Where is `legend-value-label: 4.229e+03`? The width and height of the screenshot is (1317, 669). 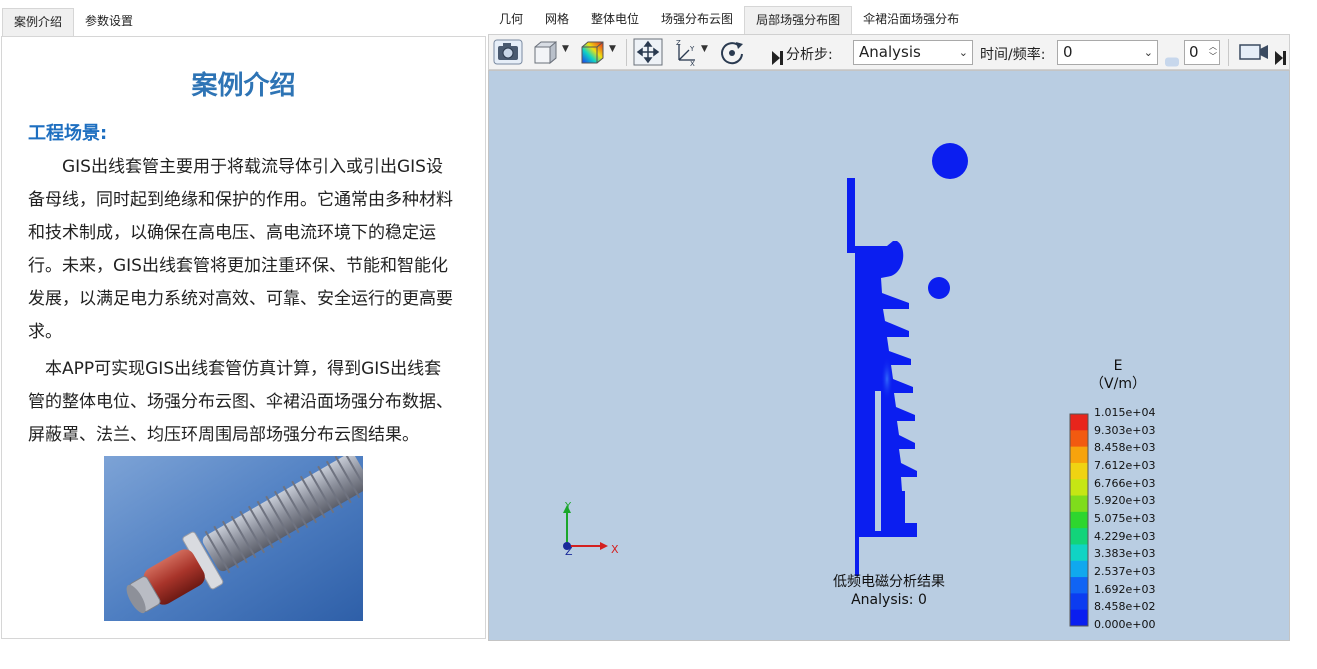 legend-value-label: 4.229e+03 is located at coordinates (1125, 536).